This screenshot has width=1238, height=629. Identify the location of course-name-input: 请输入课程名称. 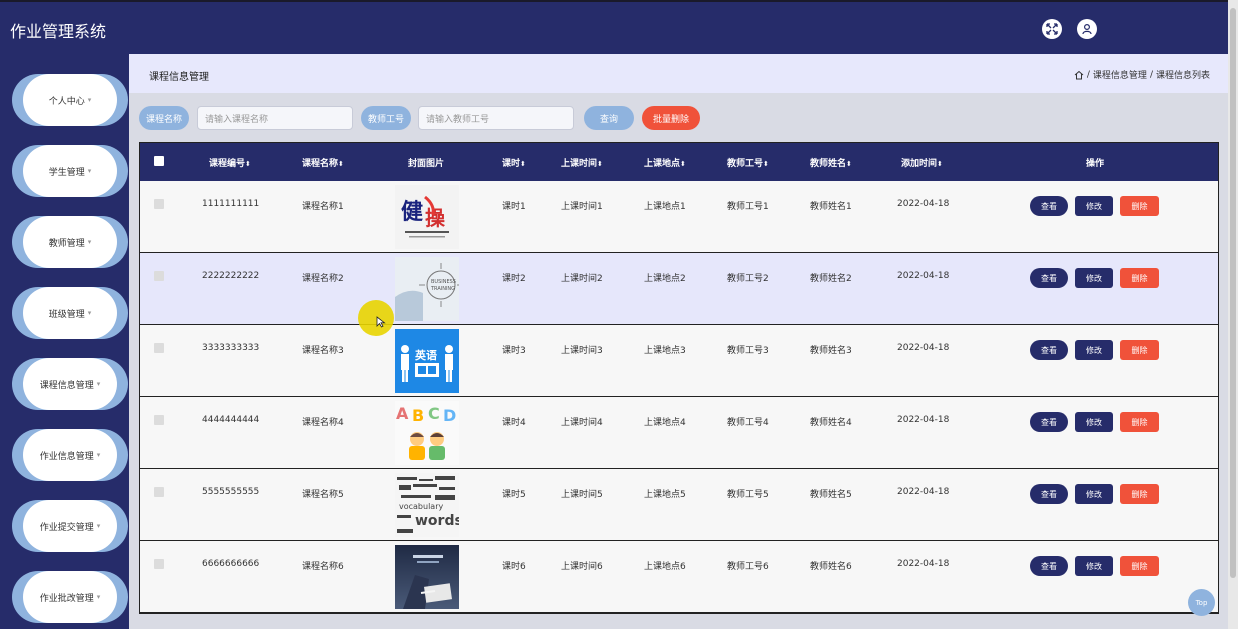
(275, 118).